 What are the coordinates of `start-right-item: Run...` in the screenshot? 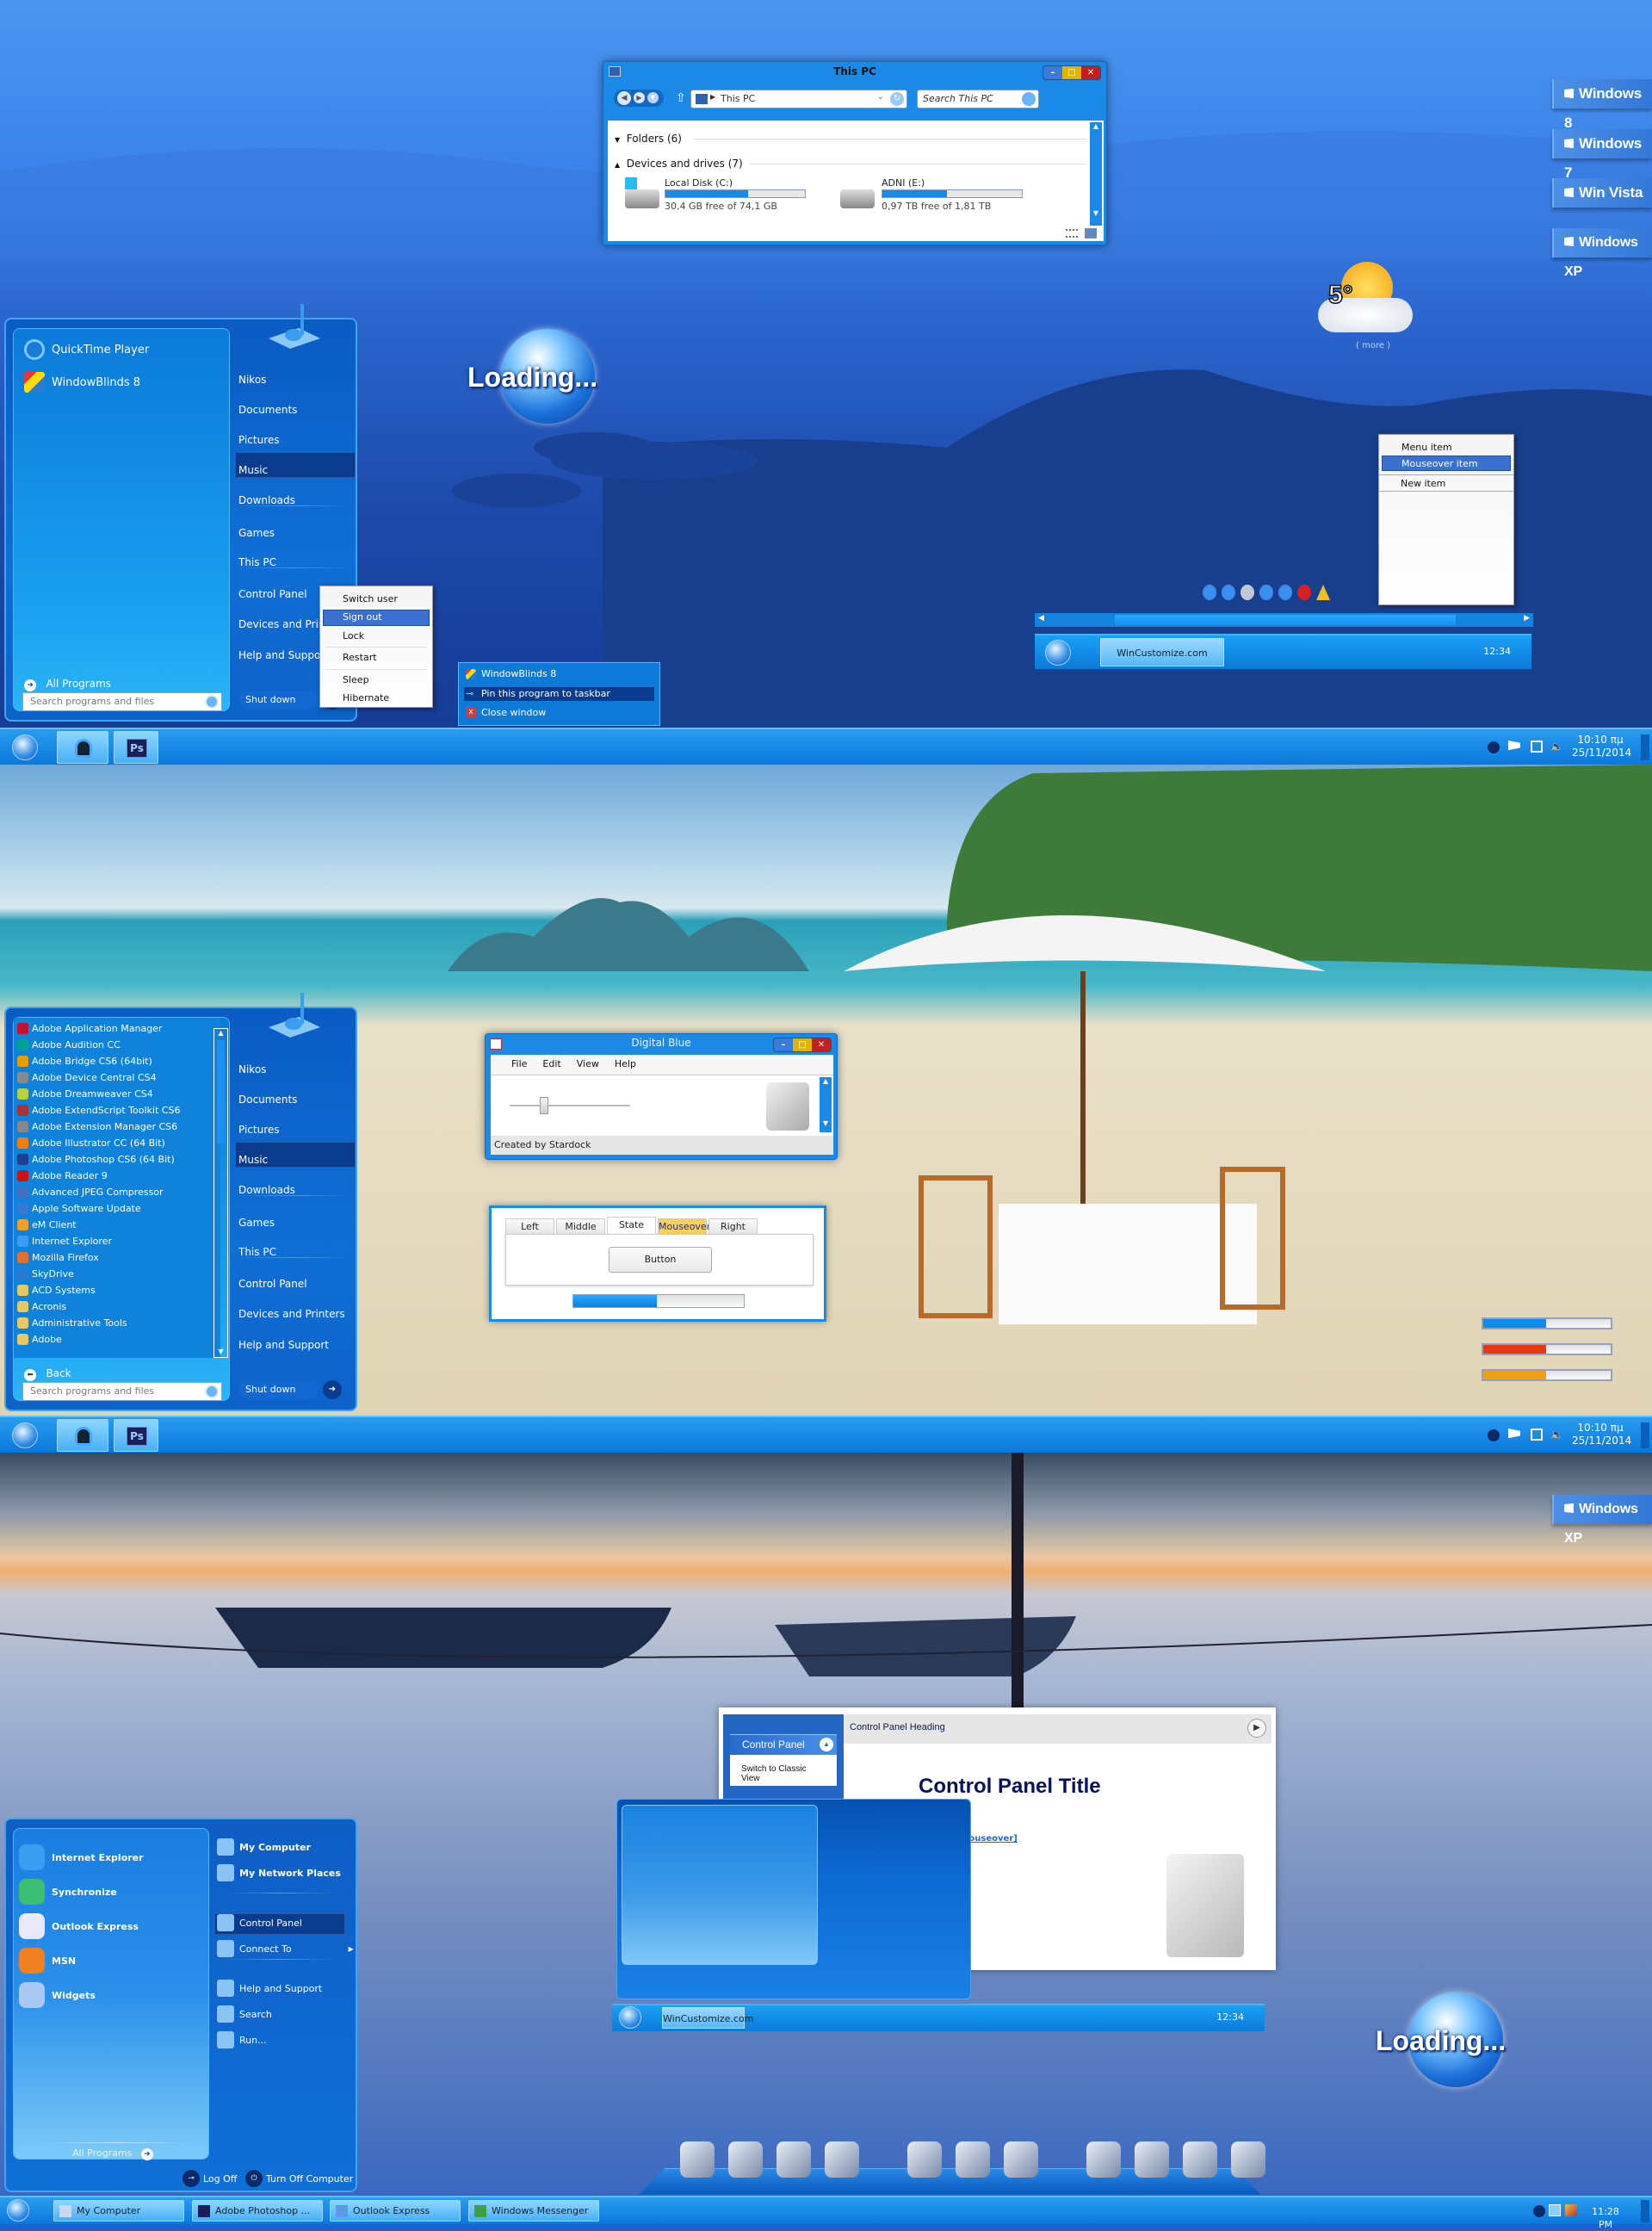 It's located at (242, 2039).